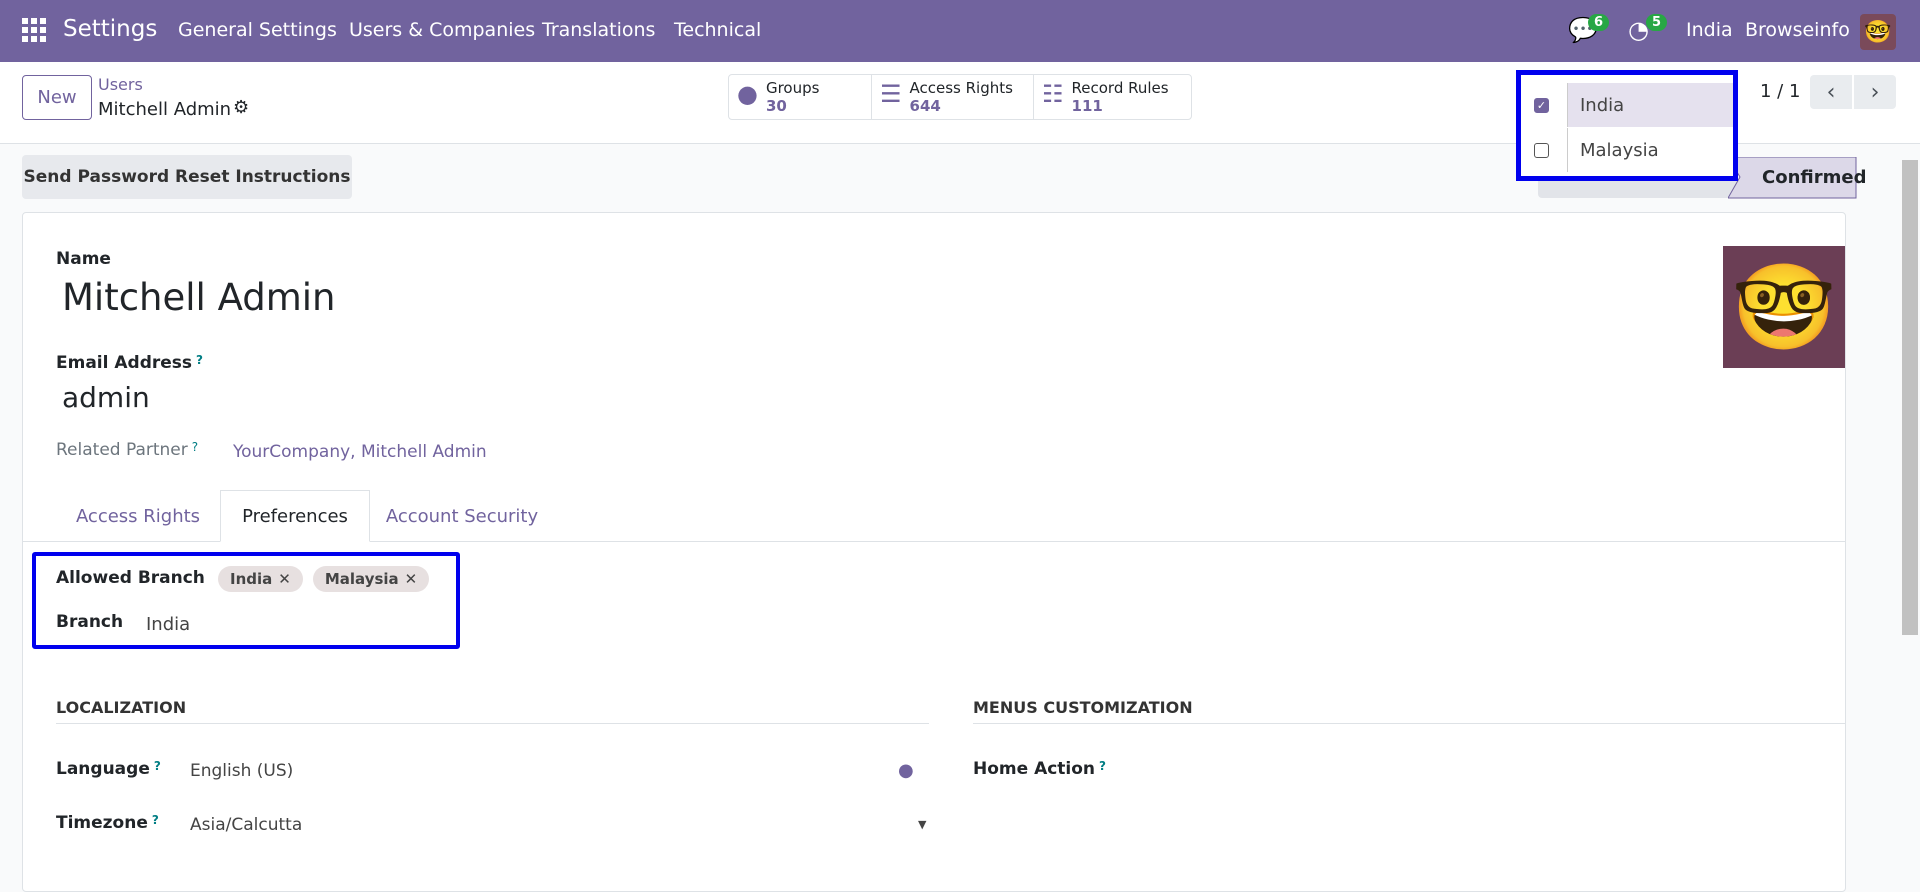  What do you see at coordinates (1657, 22) in the screenshot?
I see `activities-badge: 5` at bounding box center [1657, 22].